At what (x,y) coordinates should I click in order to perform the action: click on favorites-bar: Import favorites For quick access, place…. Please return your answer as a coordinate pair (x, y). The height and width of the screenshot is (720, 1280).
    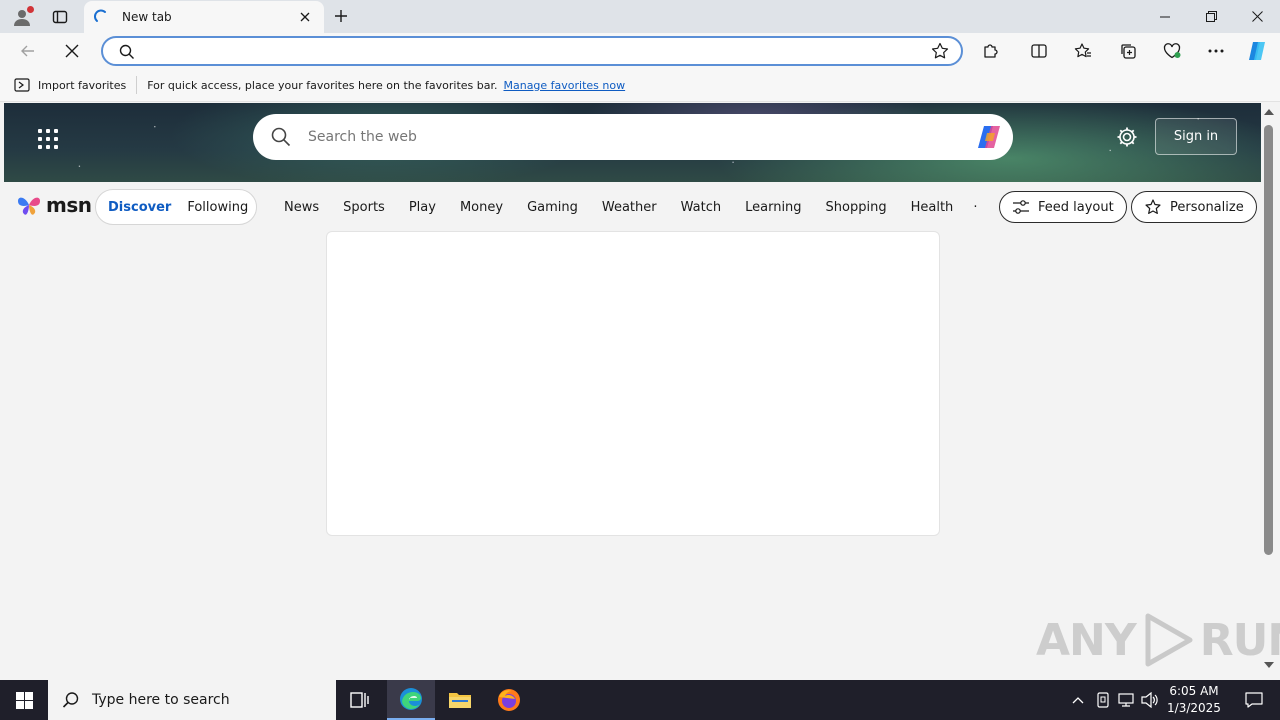
    Looking at the image, I should click on (640, 85).